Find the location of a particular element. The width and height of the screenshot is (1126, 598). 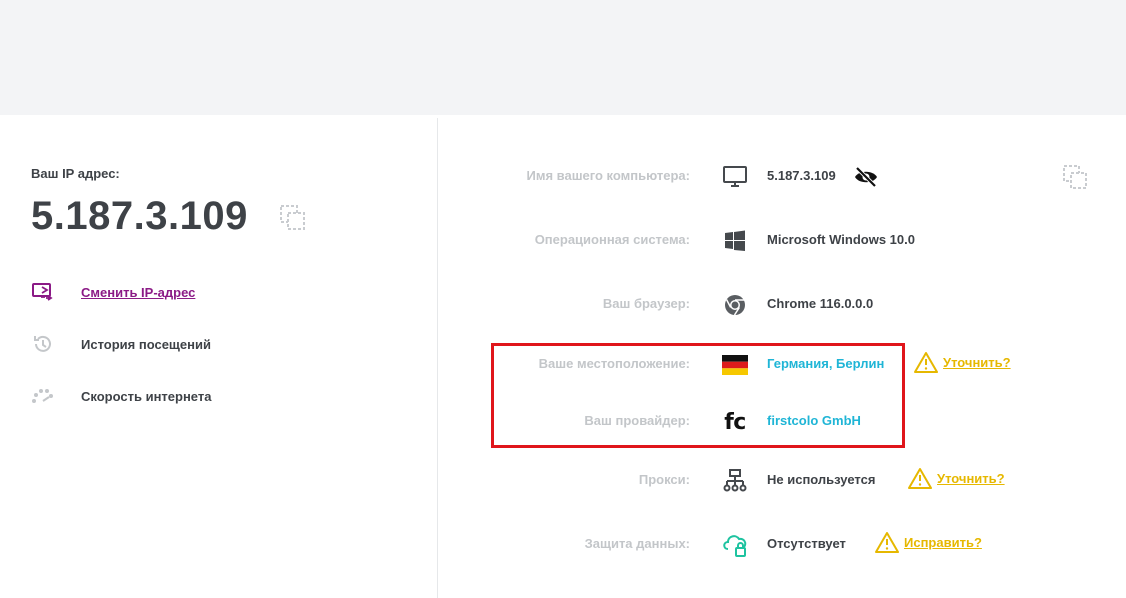

history-link: История посещений is located at coordinates (121, 344).